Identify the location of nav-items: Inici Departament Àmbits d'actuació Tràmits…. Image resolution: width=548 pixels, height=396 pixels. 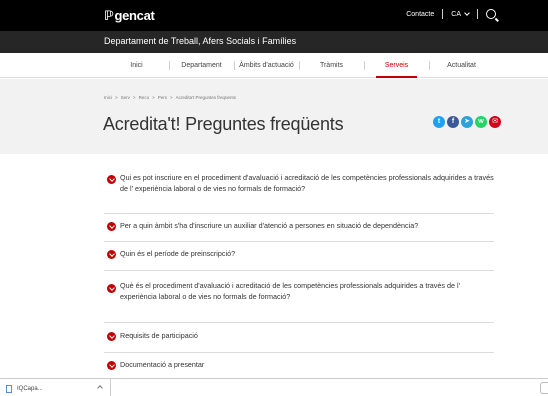
(299, 65).